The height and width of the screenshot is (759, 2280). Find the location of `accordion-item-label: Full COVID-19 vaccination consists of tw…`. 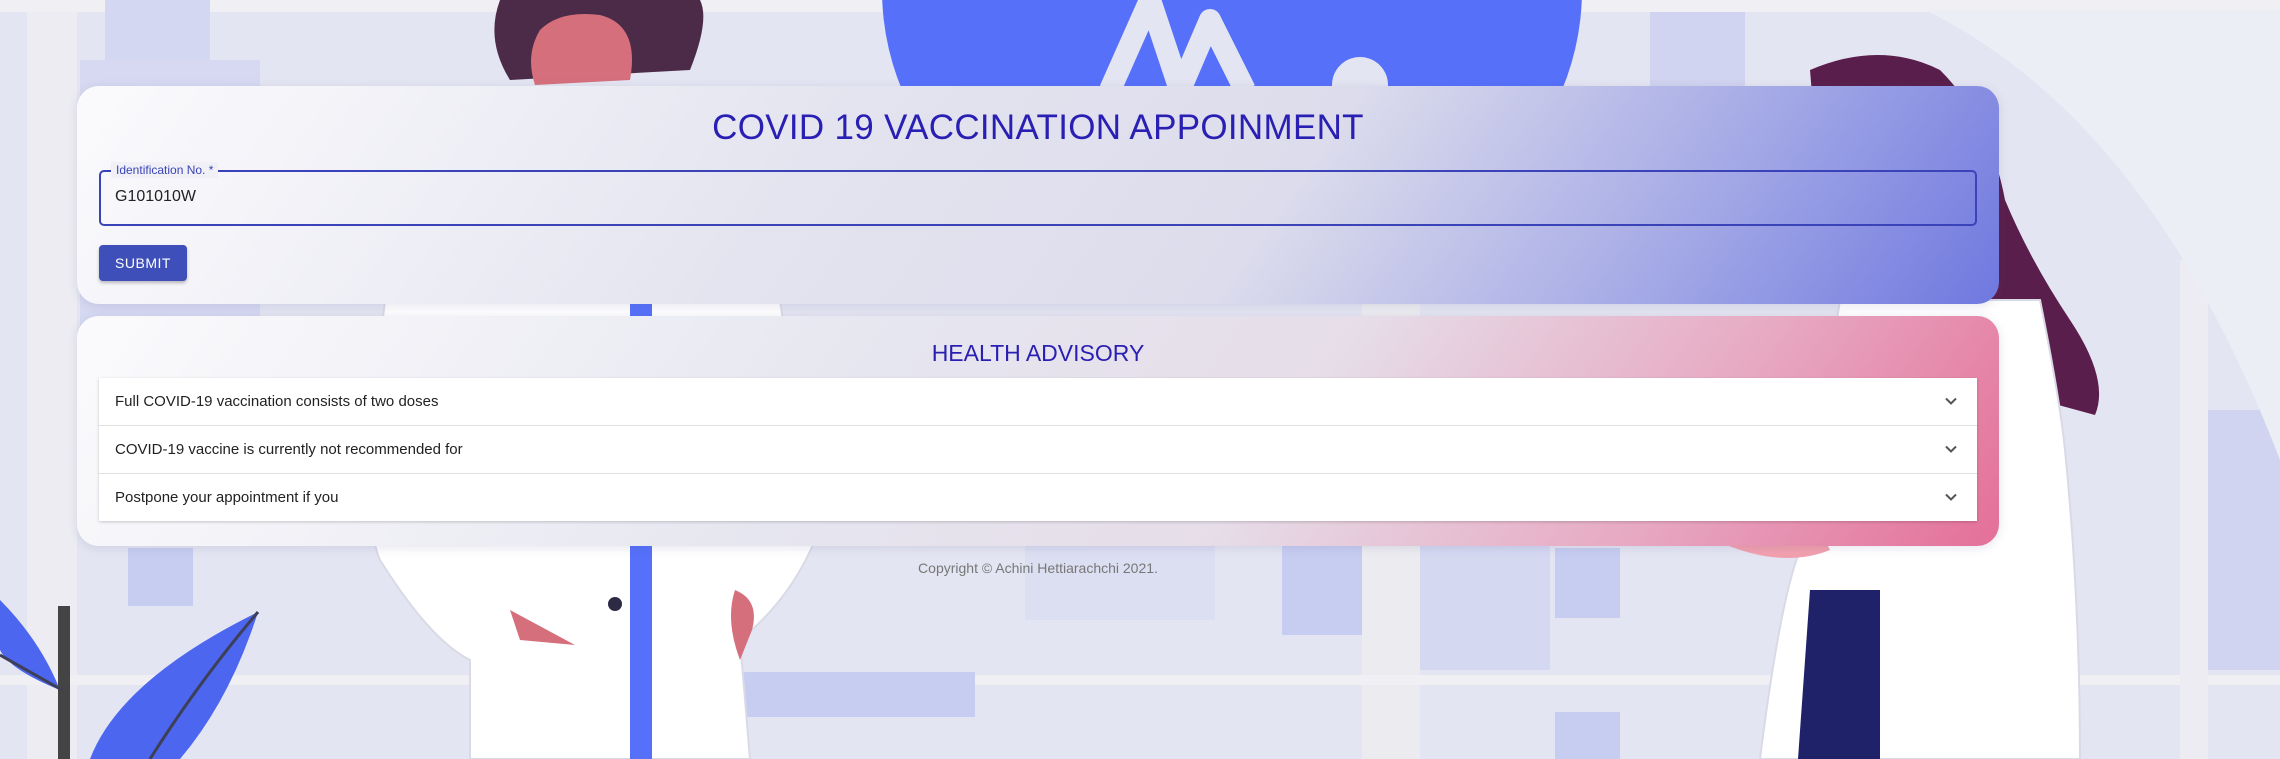

accordion-item-label: Full COVID-19 vaccination consists of tw… is located at coordinates (277, 401).